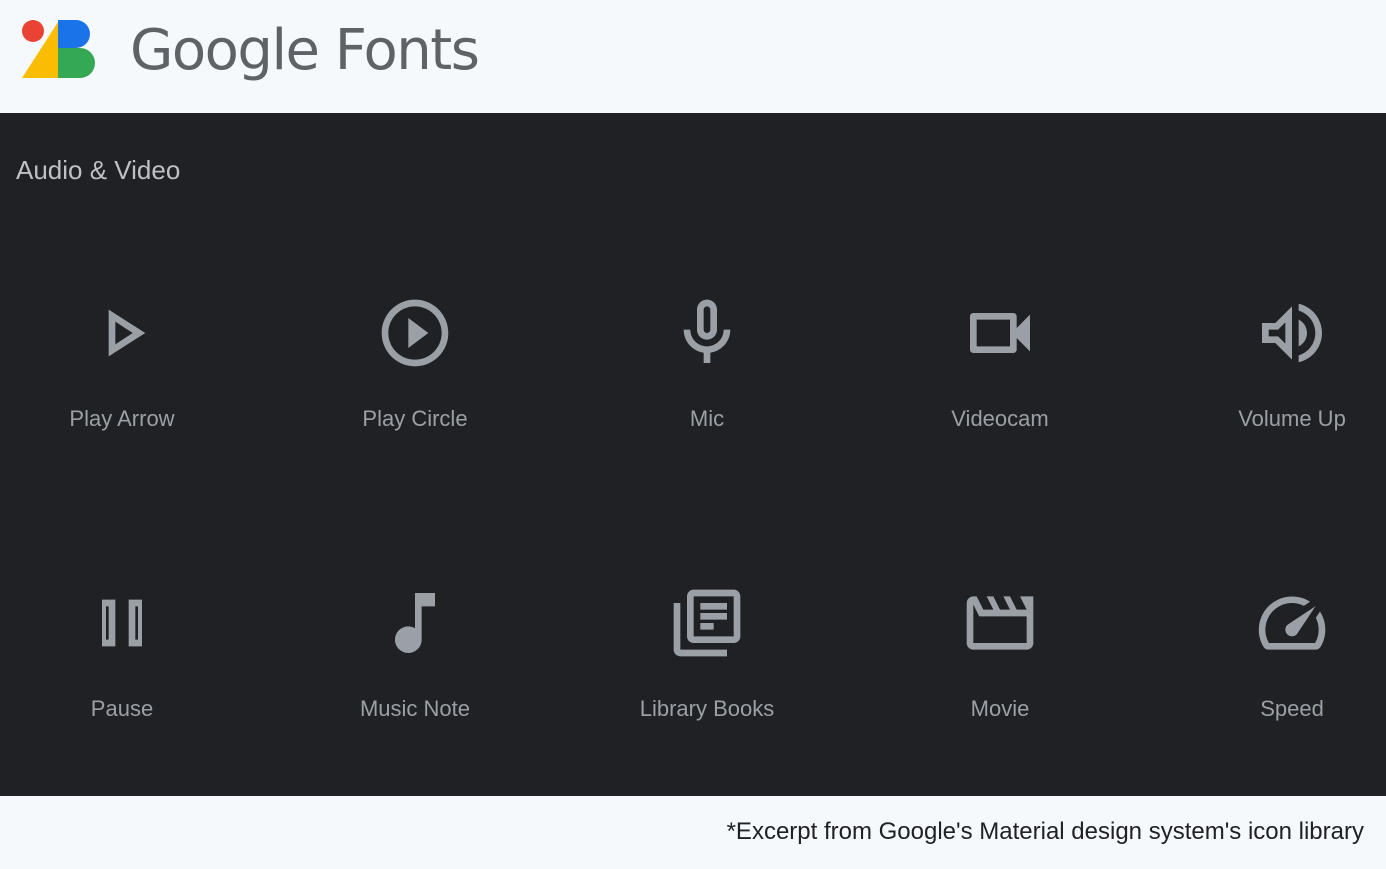  Describe the element at coordinates (415, 708) in the screenshot. I see `icon-label: Music Note` at that location.